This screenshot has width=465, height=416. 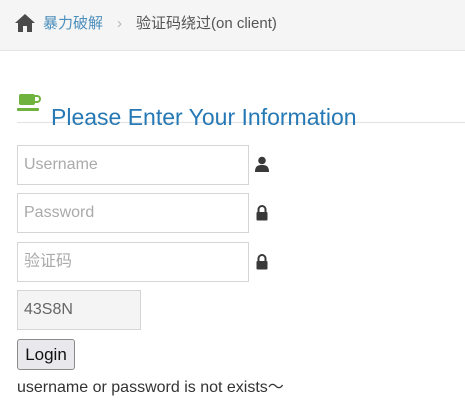 I want to click on password-input, so click(x=133, y=213).